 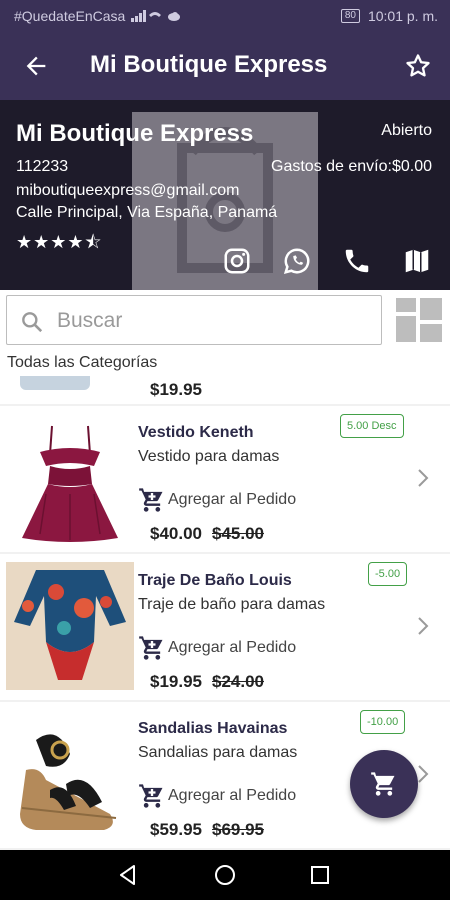 What do you see at coordinates (55, 383) in the screenshot?
I see `product-image` at bounding box center [55, 383].